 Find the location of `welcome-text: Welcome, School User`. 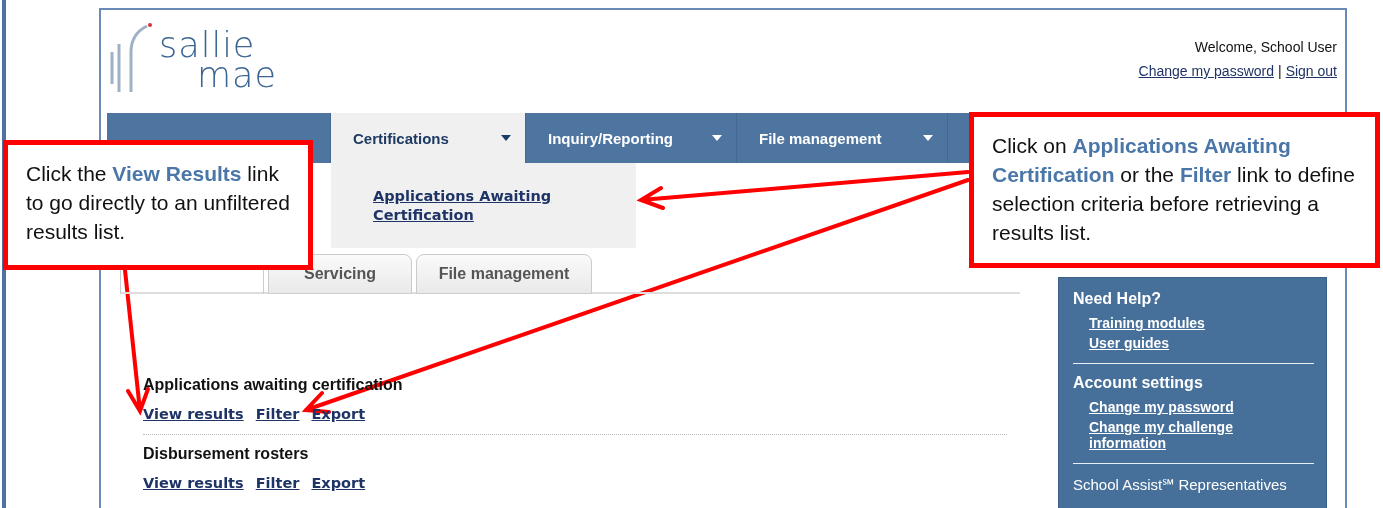

welcome-text: Welcome, School User is located at coordinates (1265, 47).